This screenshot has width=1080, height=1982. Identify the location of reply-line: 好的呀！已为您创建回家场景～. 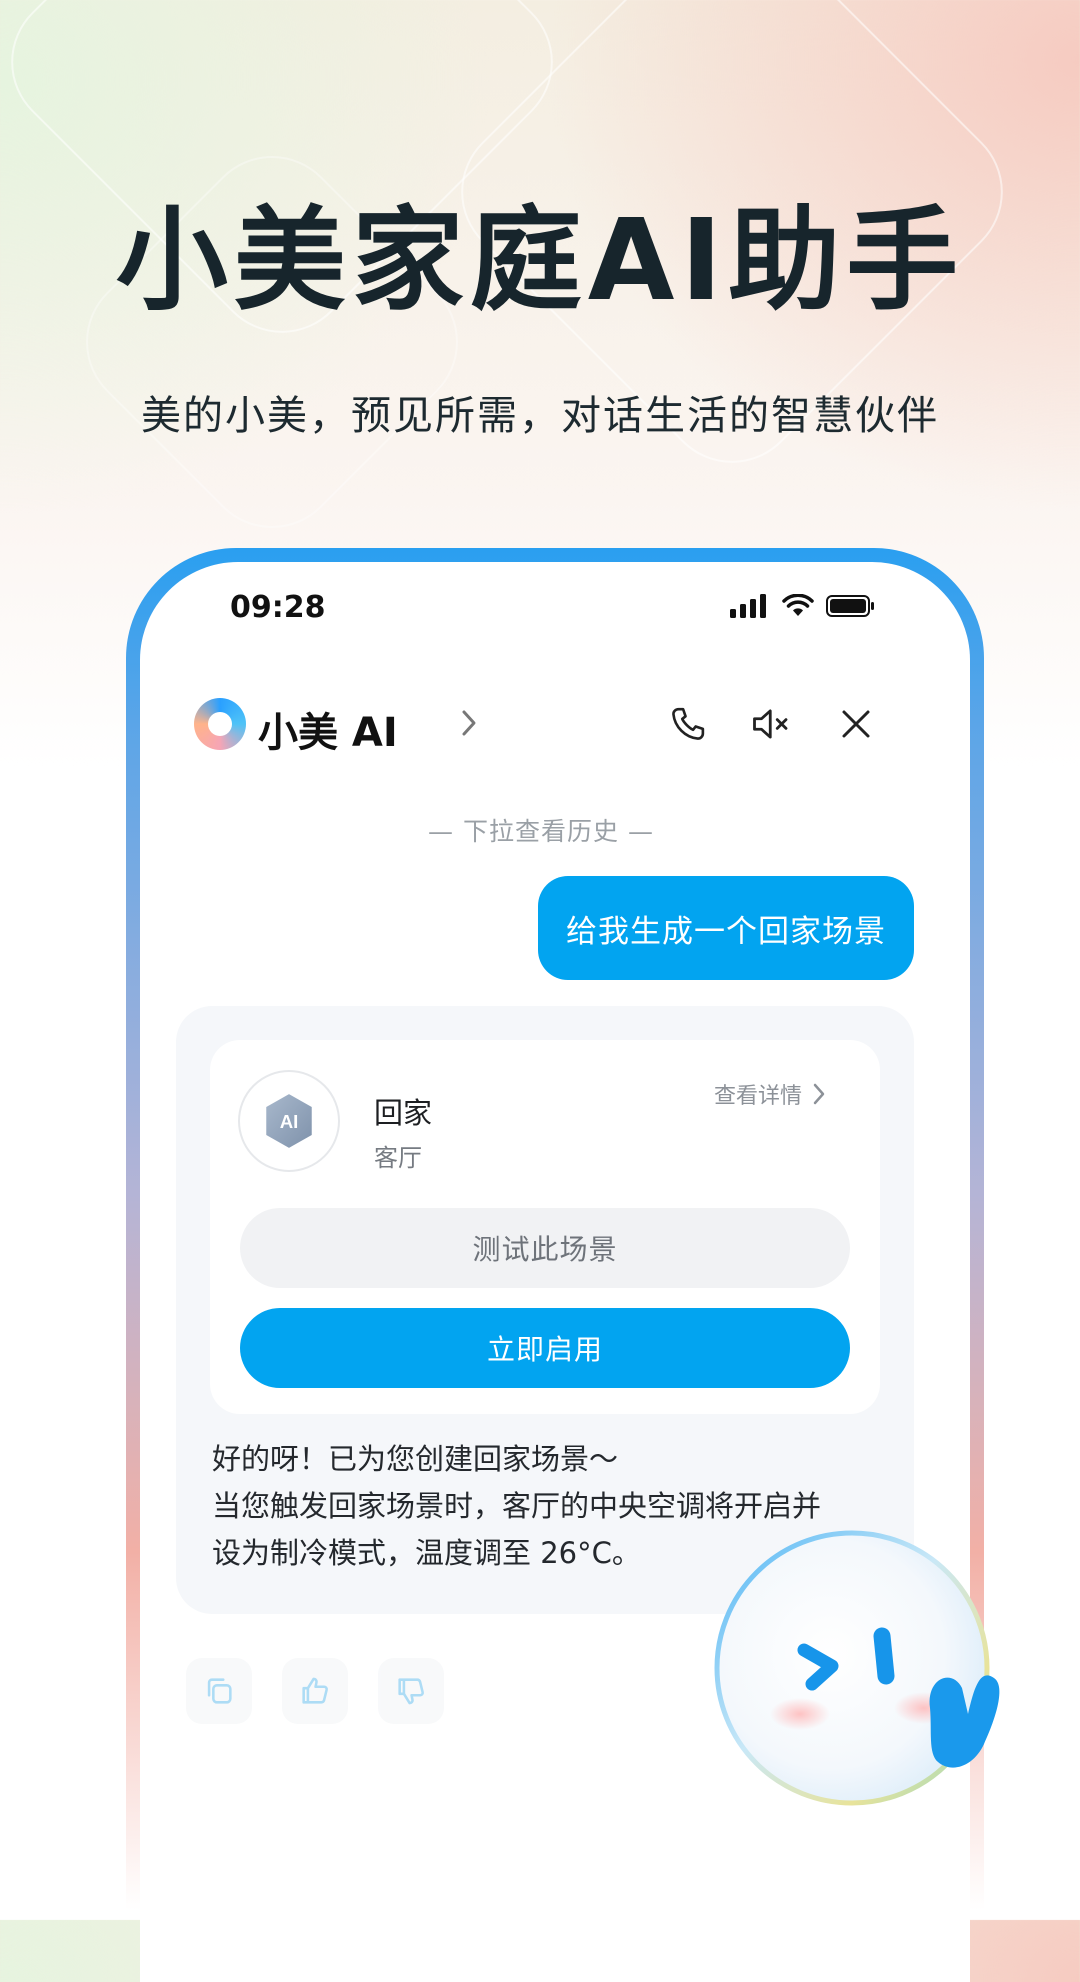
(415, 1459).